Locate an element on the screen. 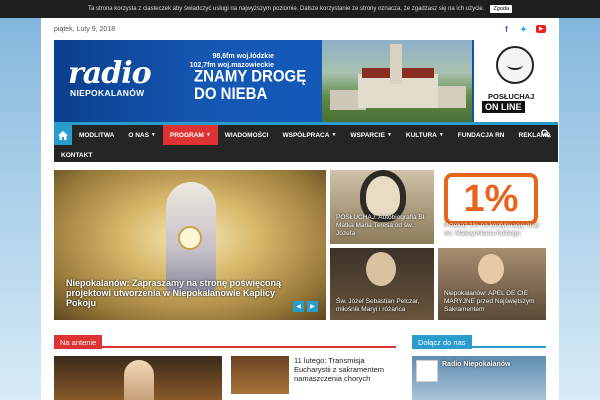 This screenshot has width=600, height=400. top-bar: piątek, Luty 9, 2018 f ✦ ▶ is located at coordinates (300, 29).